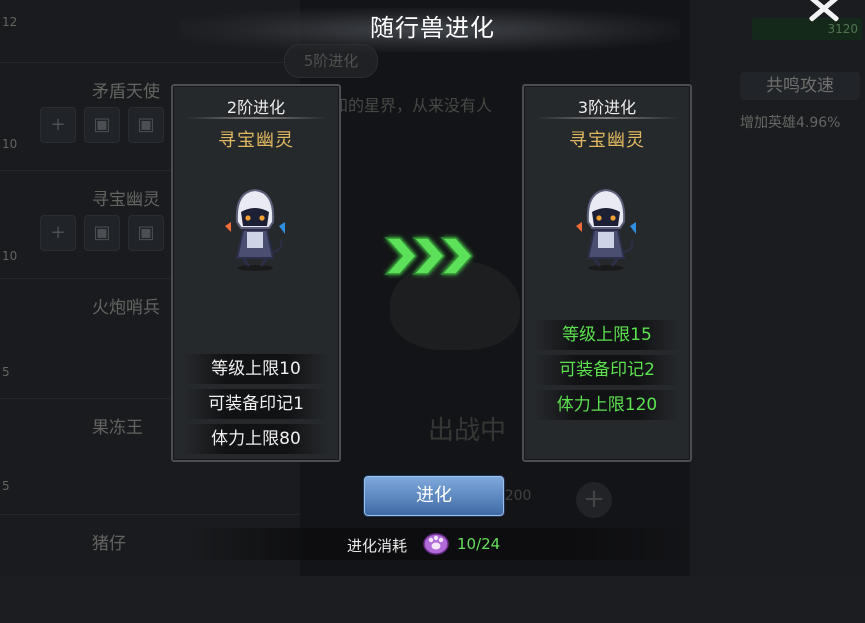 This screenshot has height=623, width=865. I want to click on dialog-title: 随行兽进化, so click(432, 28).